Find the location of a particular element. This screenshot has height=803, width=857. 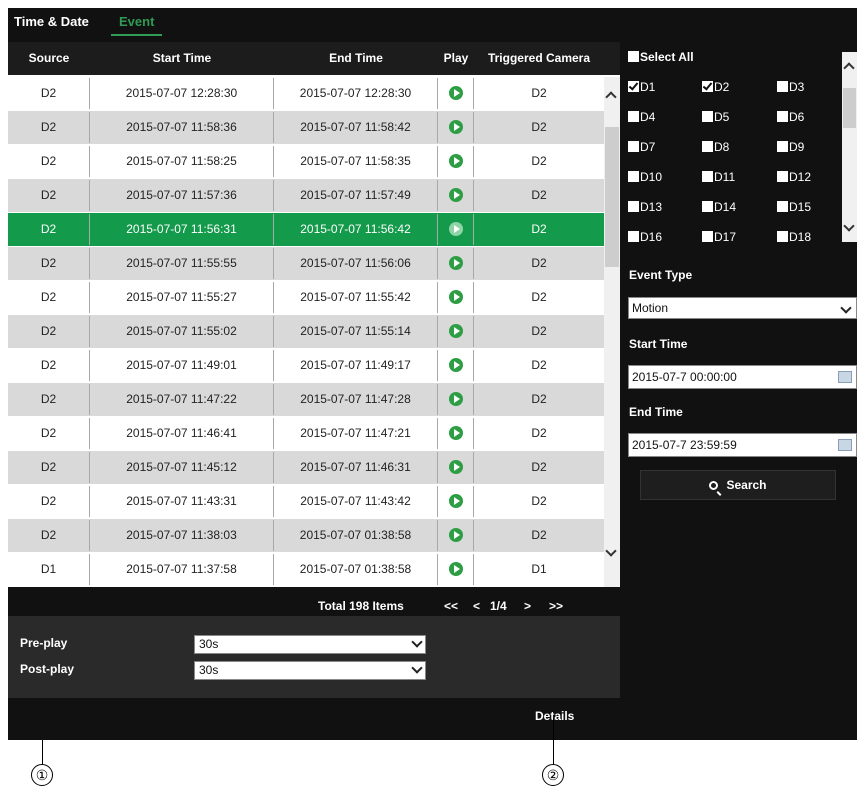

camera-checkbox-d14: D14 is located at coordinates (719, 207).